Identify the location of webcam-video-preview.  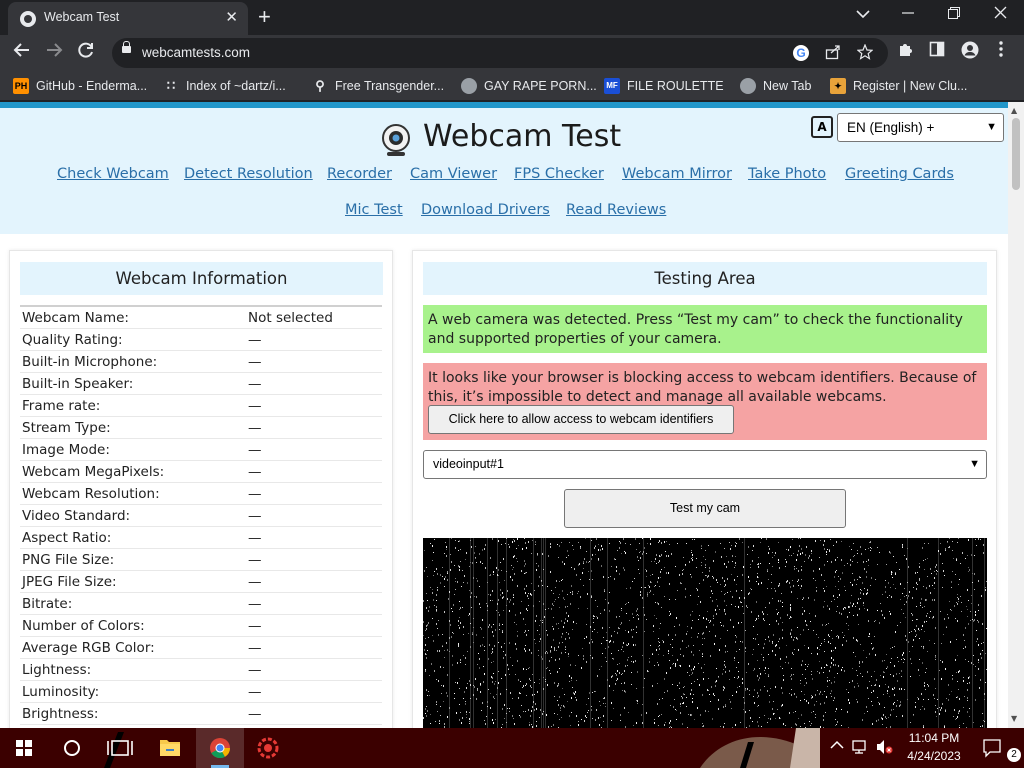
(705, 633).